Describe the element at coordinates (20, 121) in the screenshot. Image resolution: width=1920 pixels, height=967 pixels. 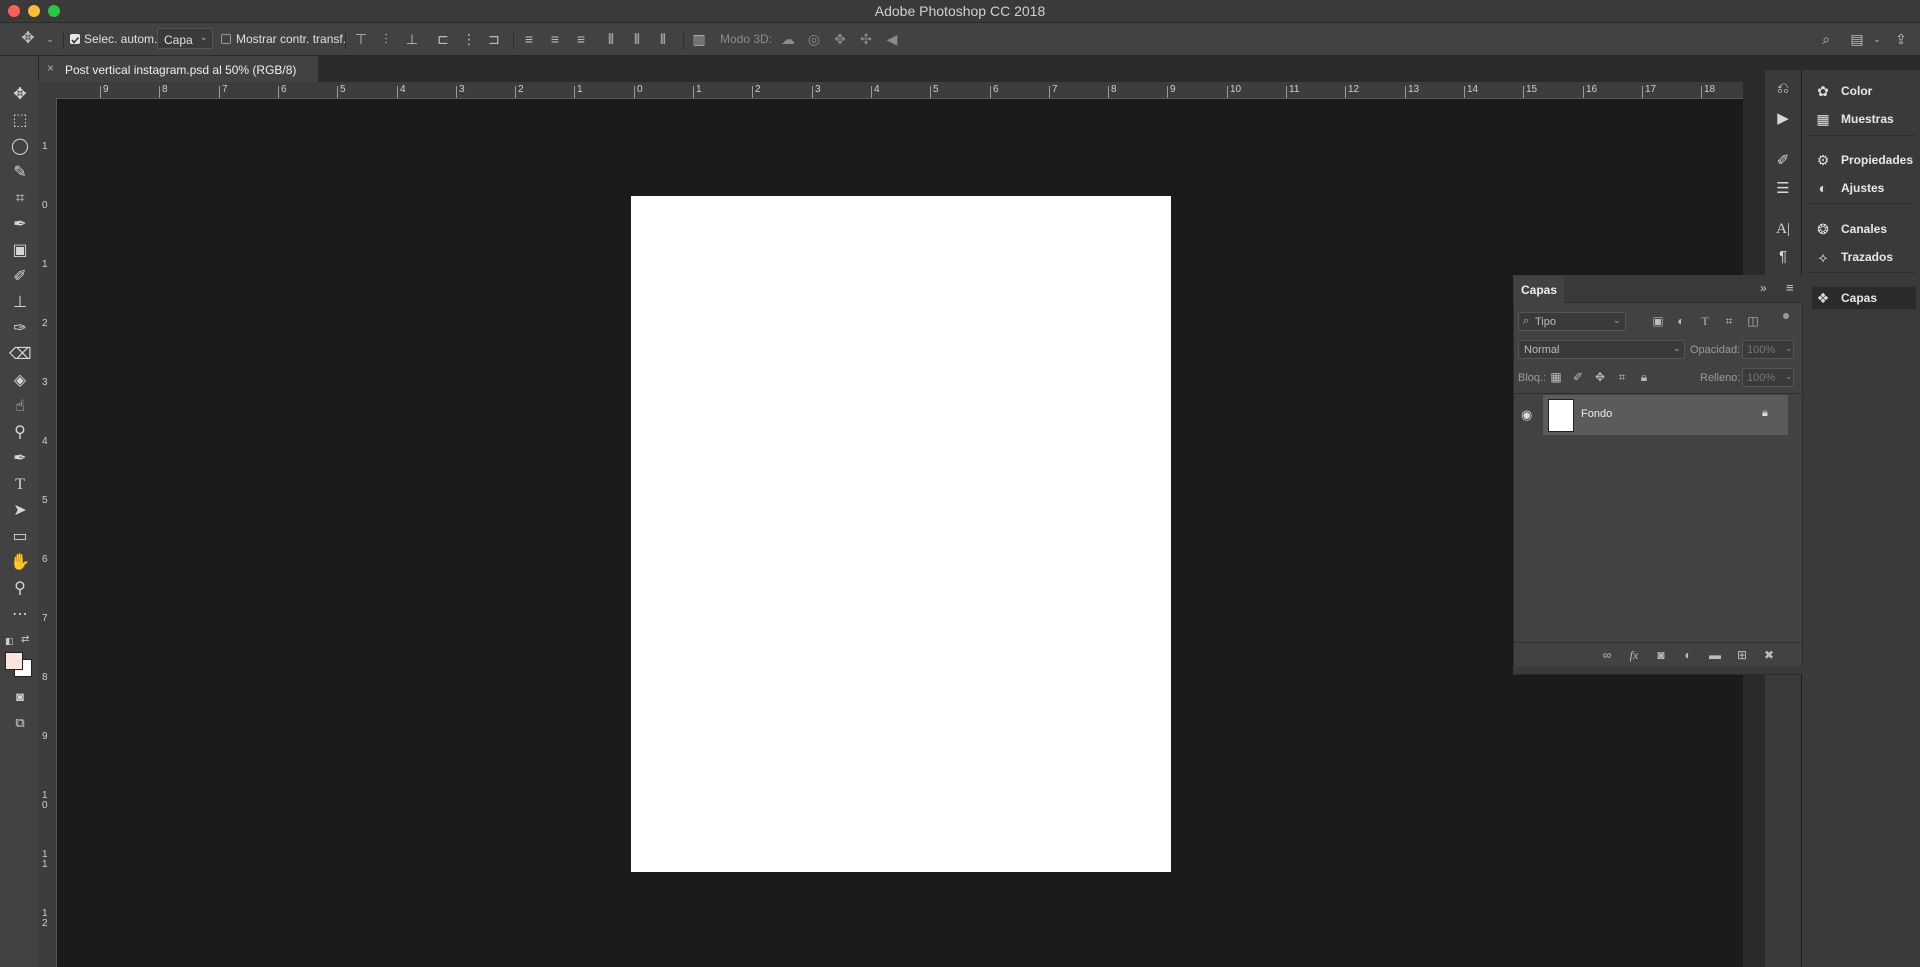
I see `marquee-tool-icon: ⬚` at that location.